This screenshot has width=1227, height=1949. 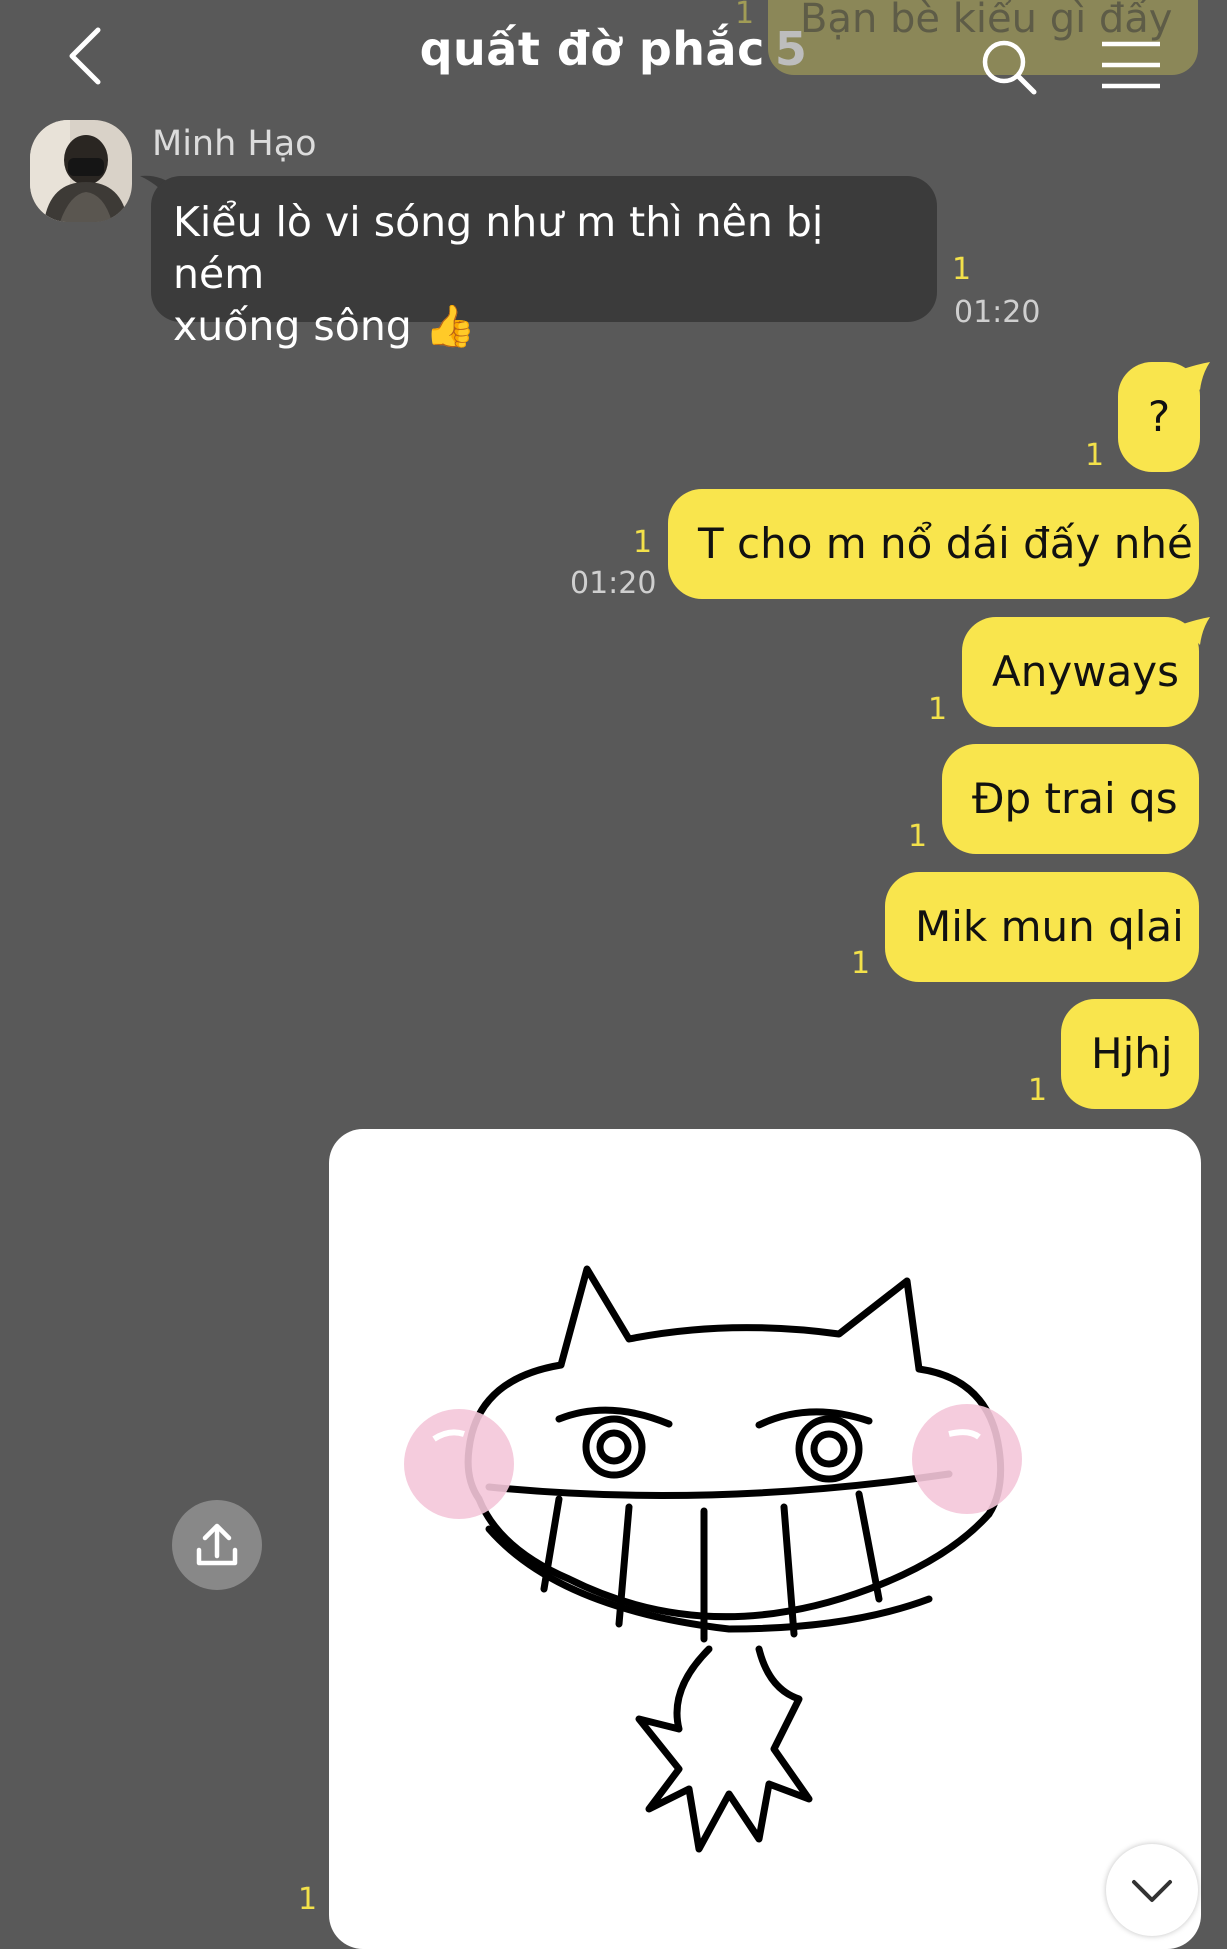 What do you see at coordinates (1152, 1890) in the screenshot?
I see `chevron-down-icon` at bounding box center [1152, 1890].